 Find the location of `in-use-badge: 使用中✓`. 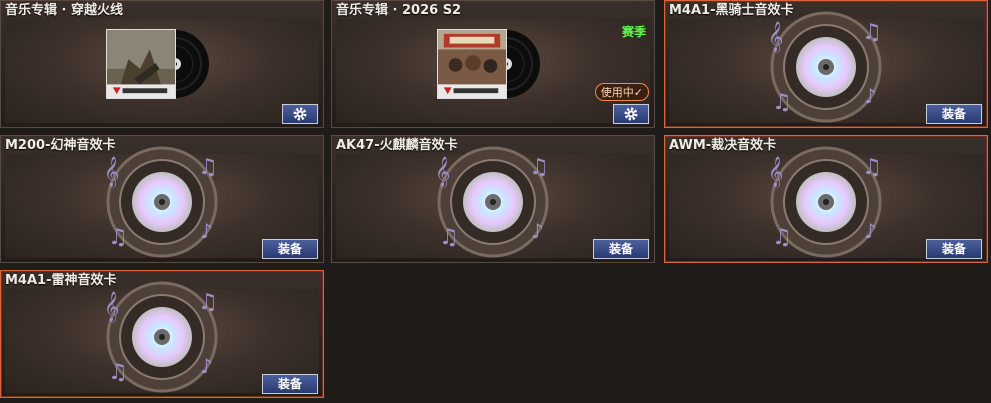

in-use-badge: 使用中✓ is located at coordinates (621, 92).